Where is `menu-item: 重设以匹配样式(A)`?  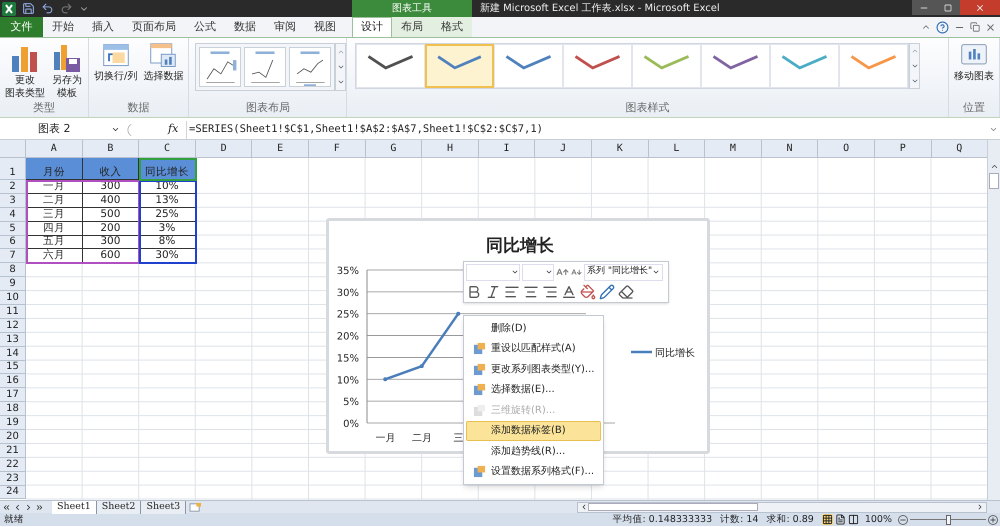
menu-item: 重设以匹配样式(A) is located at coordinates (533, 348).